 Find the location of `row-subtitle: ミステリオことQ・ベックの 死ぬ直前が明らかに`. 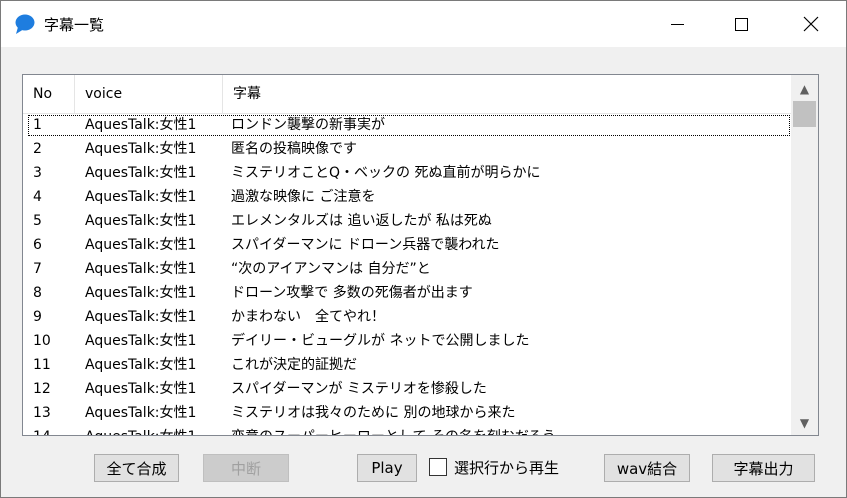

row-subtitle: ミステリオことQ・ベックの 死ぬ直前が明らかに is located at coordinates (386, 173).